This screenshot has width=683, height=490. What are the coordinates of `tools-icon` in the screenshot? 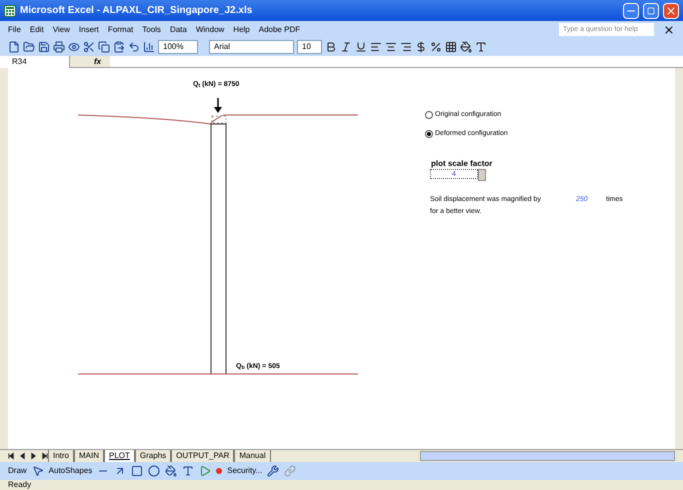 It's located at (273, 471).